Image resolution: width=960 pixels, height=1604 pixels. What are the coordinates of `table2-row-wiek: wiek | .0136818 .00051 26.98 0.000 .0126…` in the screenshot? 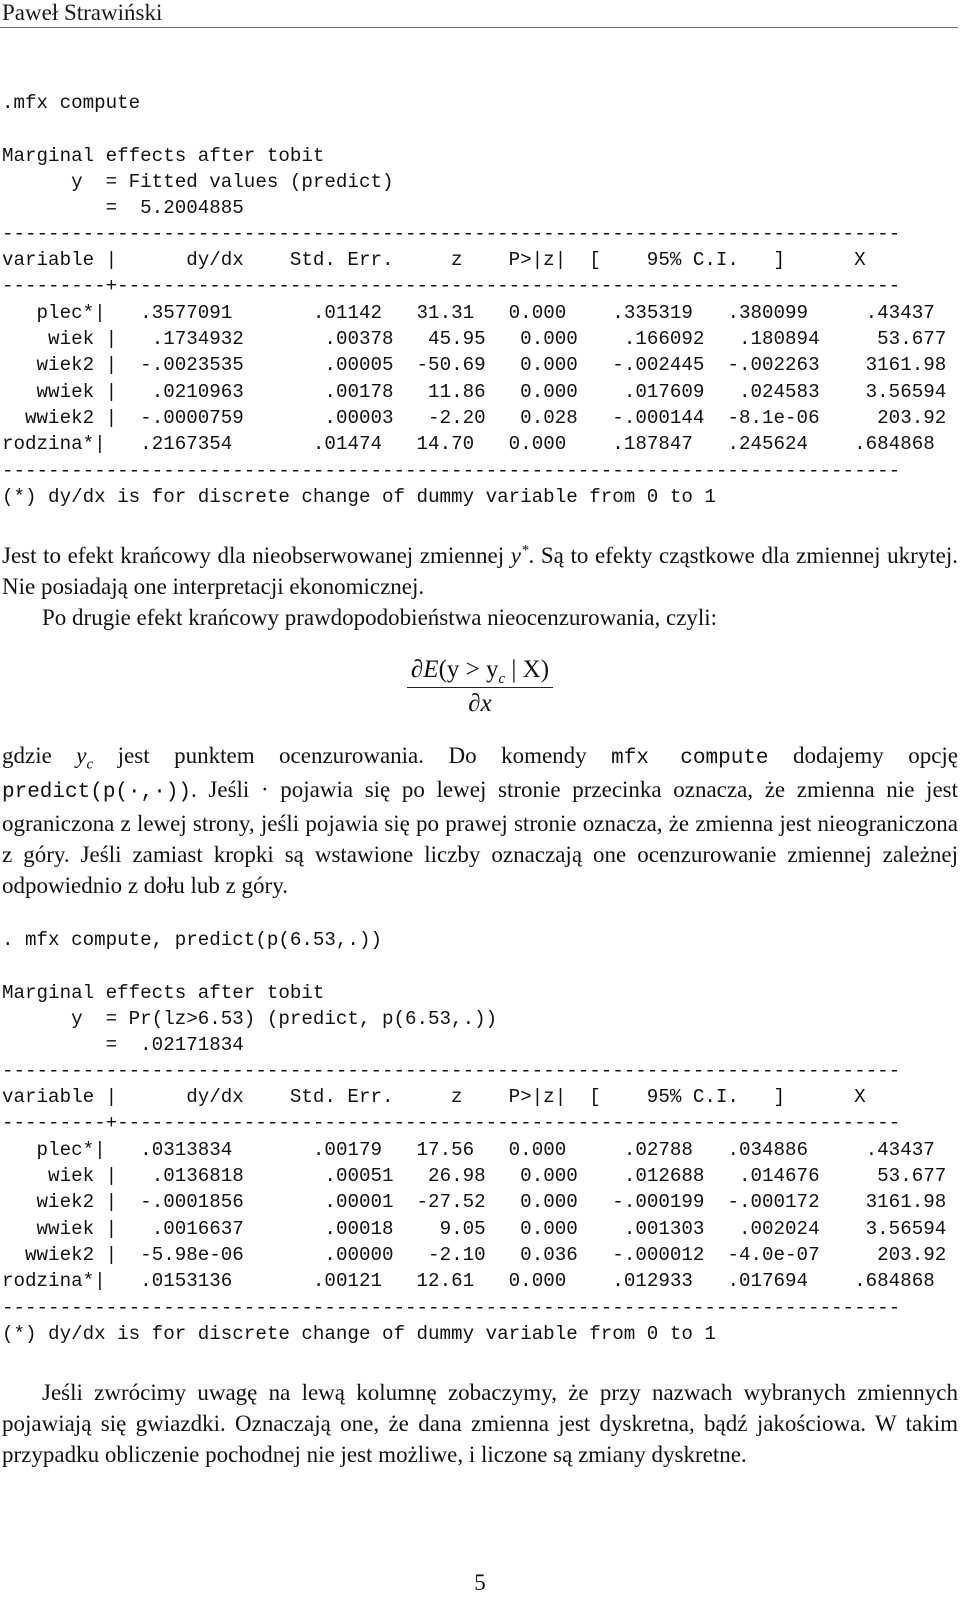 It's located at (474, 1176).